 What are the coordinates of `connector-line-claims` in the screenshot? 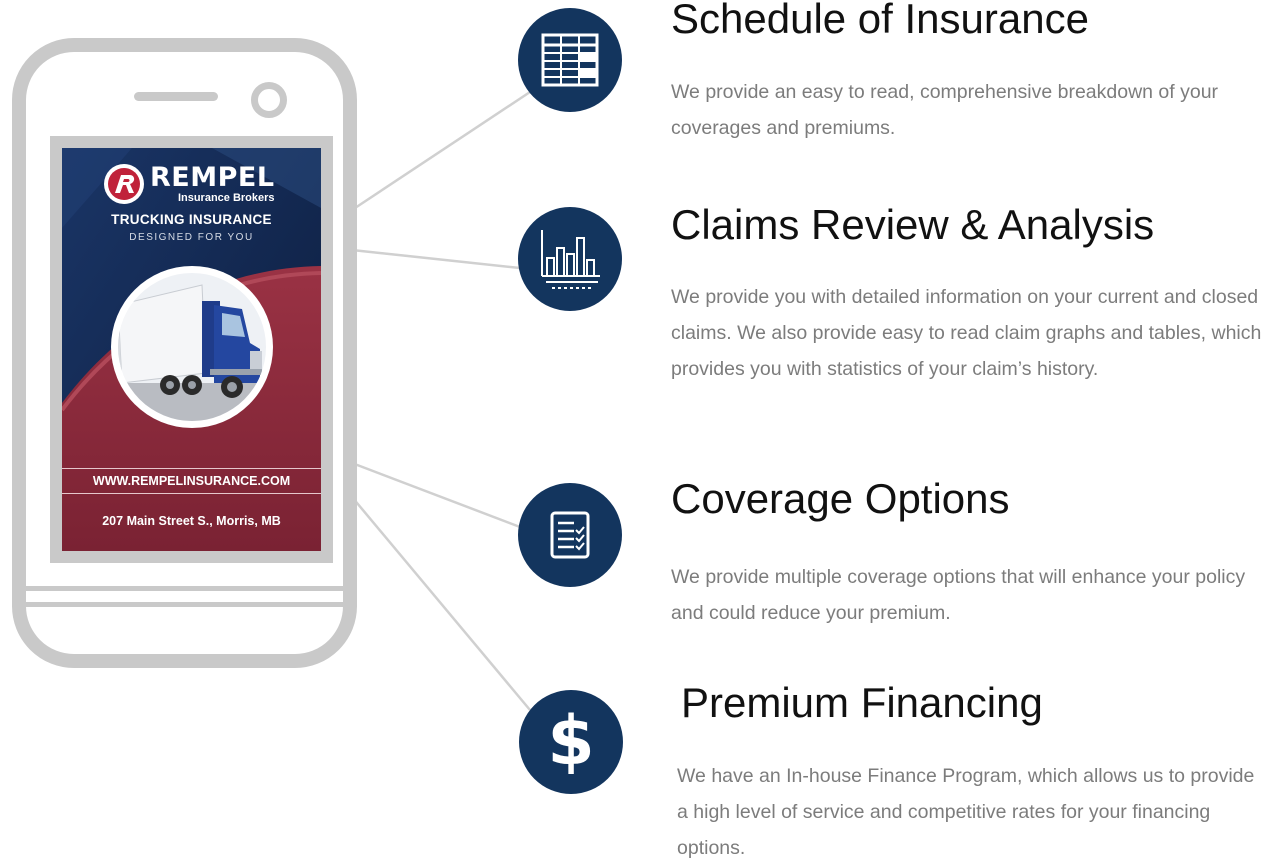 It's located at (436, 259).